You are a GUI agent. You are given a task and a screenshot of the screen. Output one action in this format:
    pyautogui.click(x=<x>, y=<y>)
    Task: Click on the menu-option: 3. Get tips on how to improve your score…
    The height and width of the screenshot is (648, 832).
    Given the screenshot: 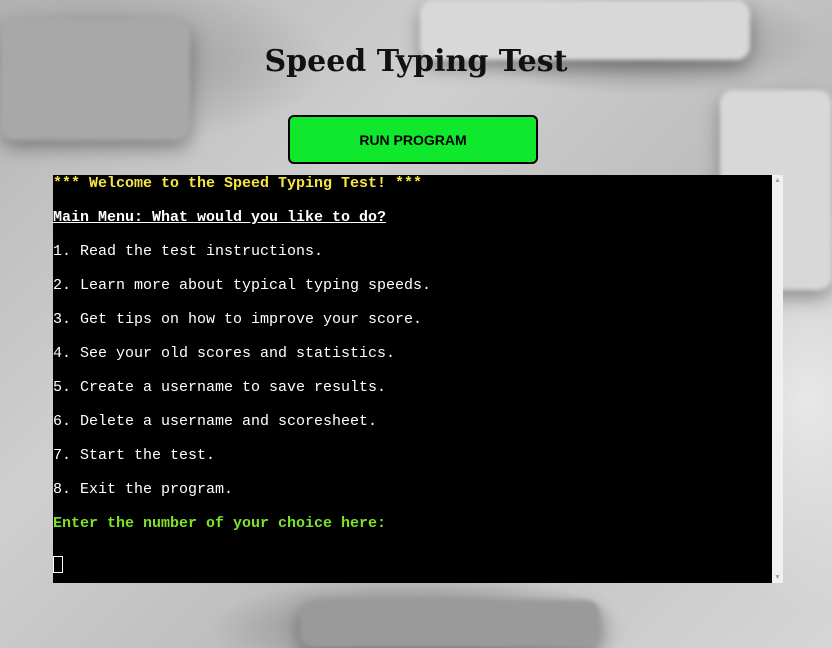 What is the action you would take?
    pyautogui.click(x=238, y=319)
    